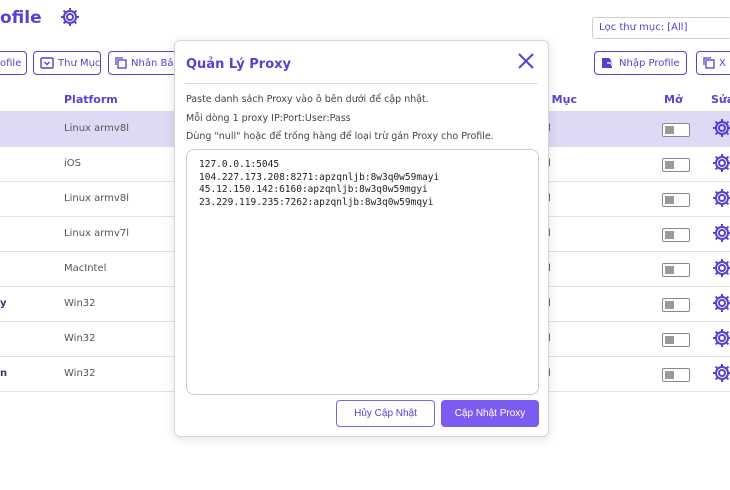 The height and width of the screenshot is (490, 730). I want to click on dialog-divider, so click(361, 83).